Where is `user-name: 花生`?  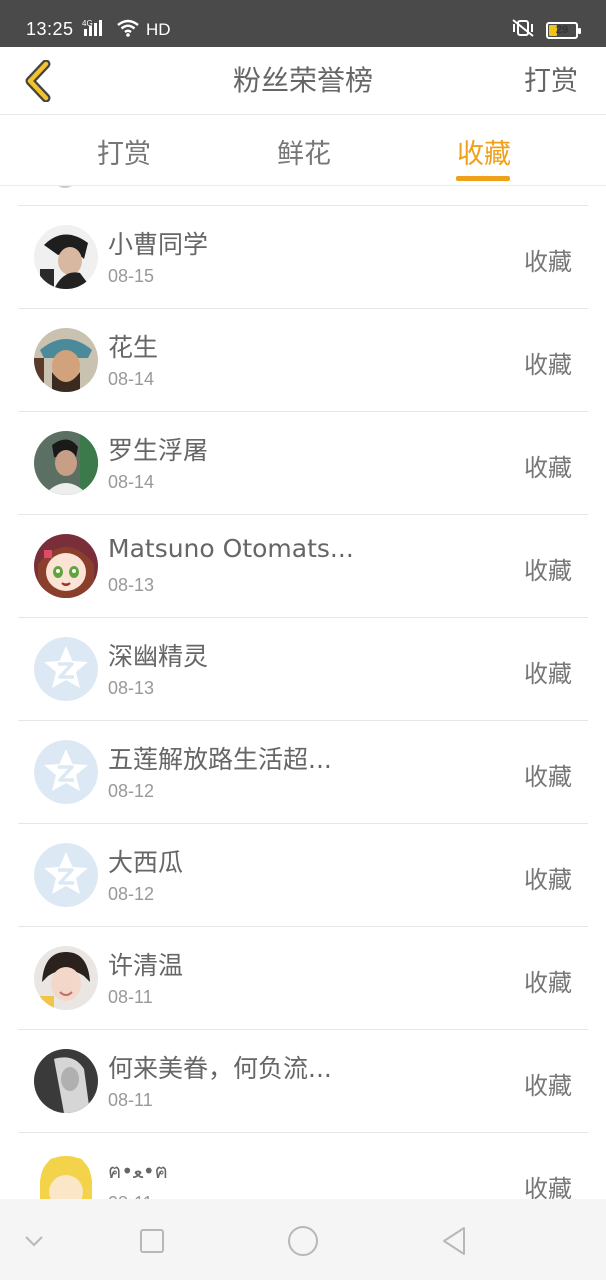 user-name: 花生 is located at coordinates (133, 347).